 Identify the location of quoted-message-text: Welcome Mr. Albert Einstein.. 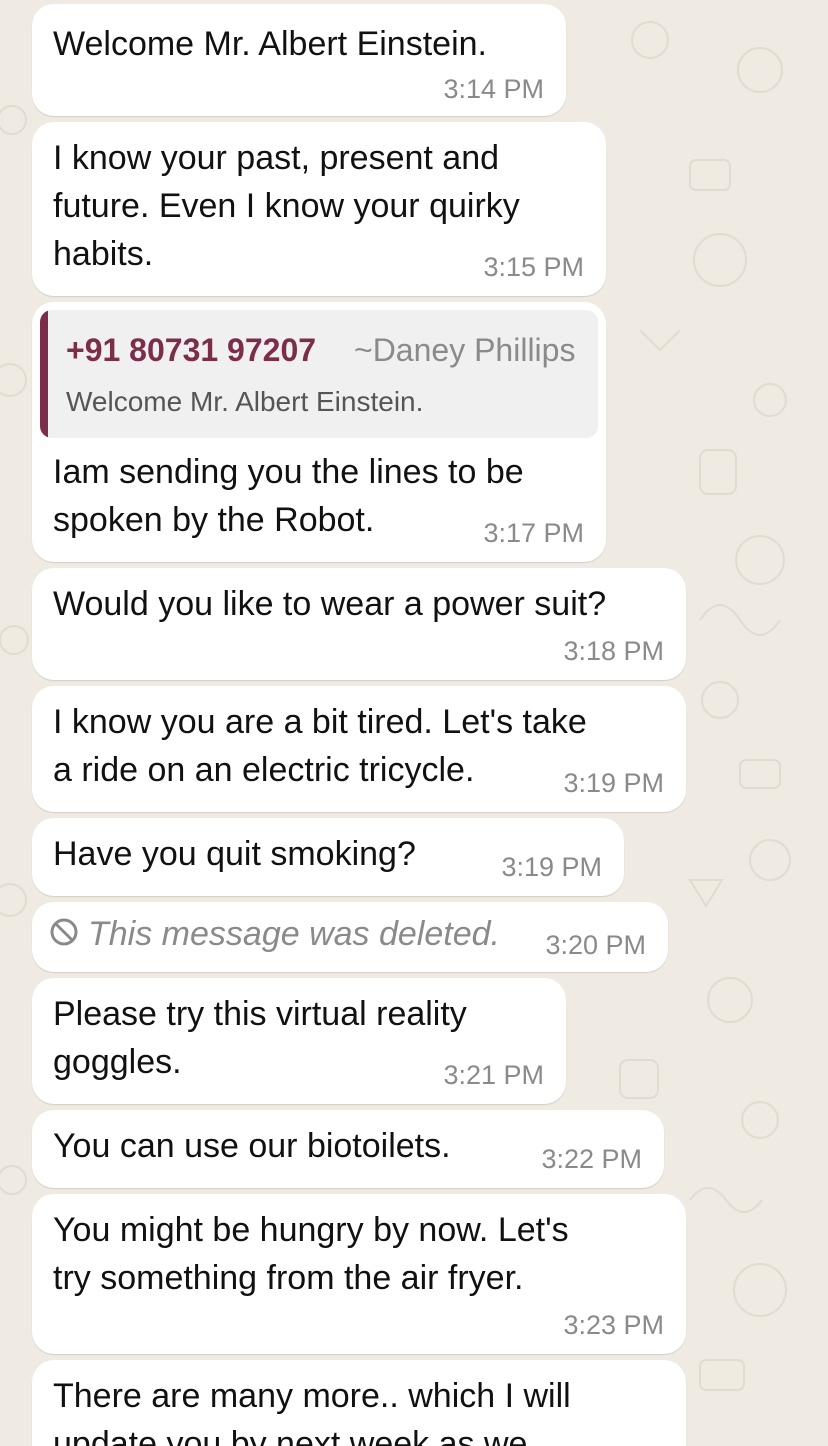
(245, 401).